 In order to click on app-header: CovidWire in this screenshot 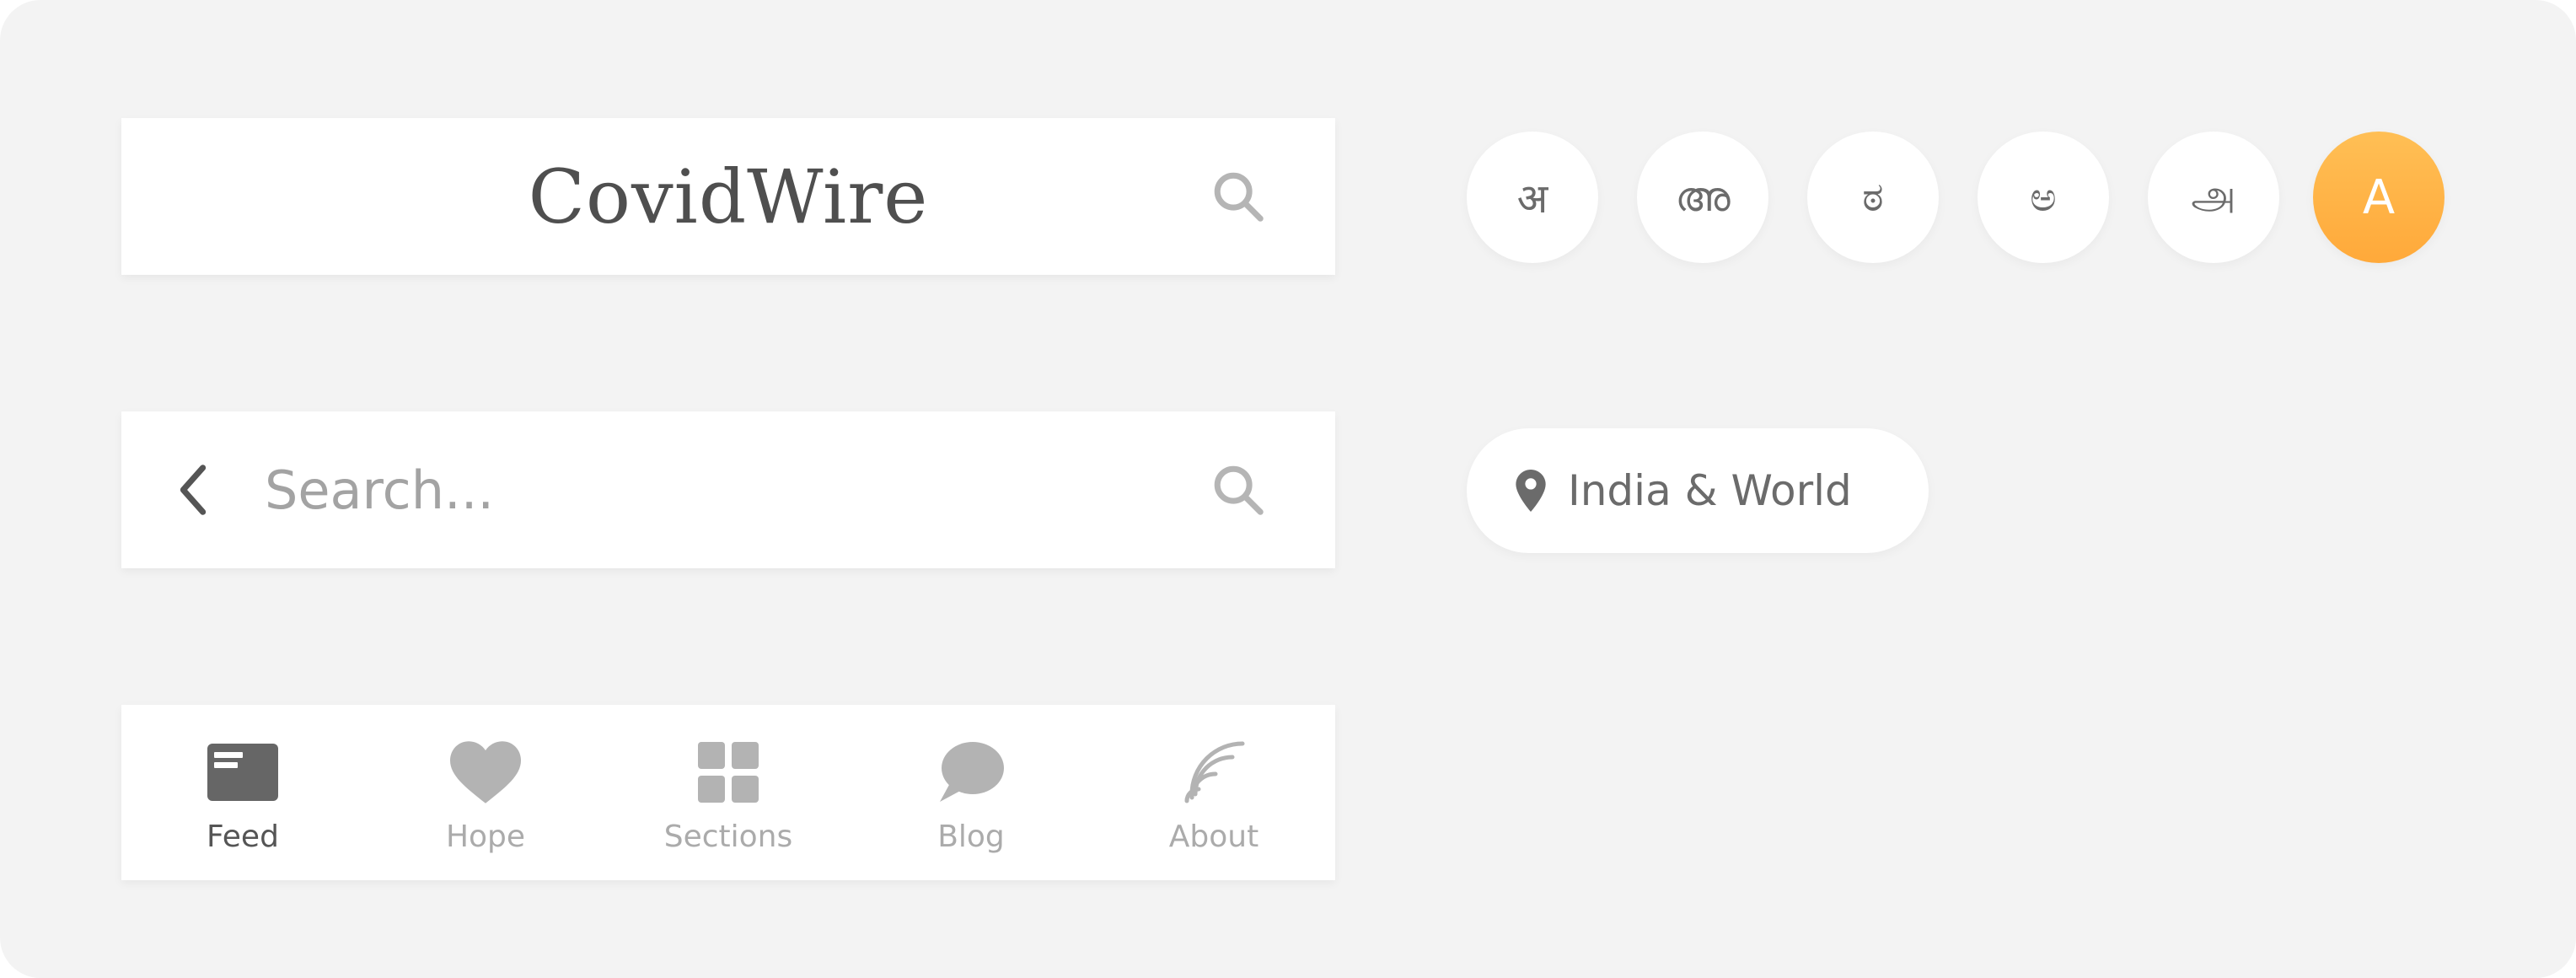, I will do `click(728, 196)`.